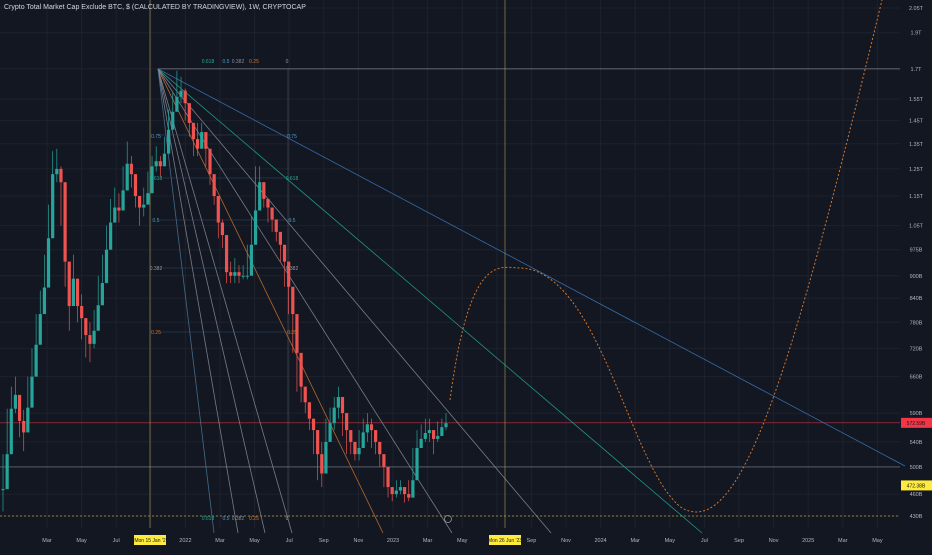  I want to click on fib-top-label: 0.382, so click(238, 62).